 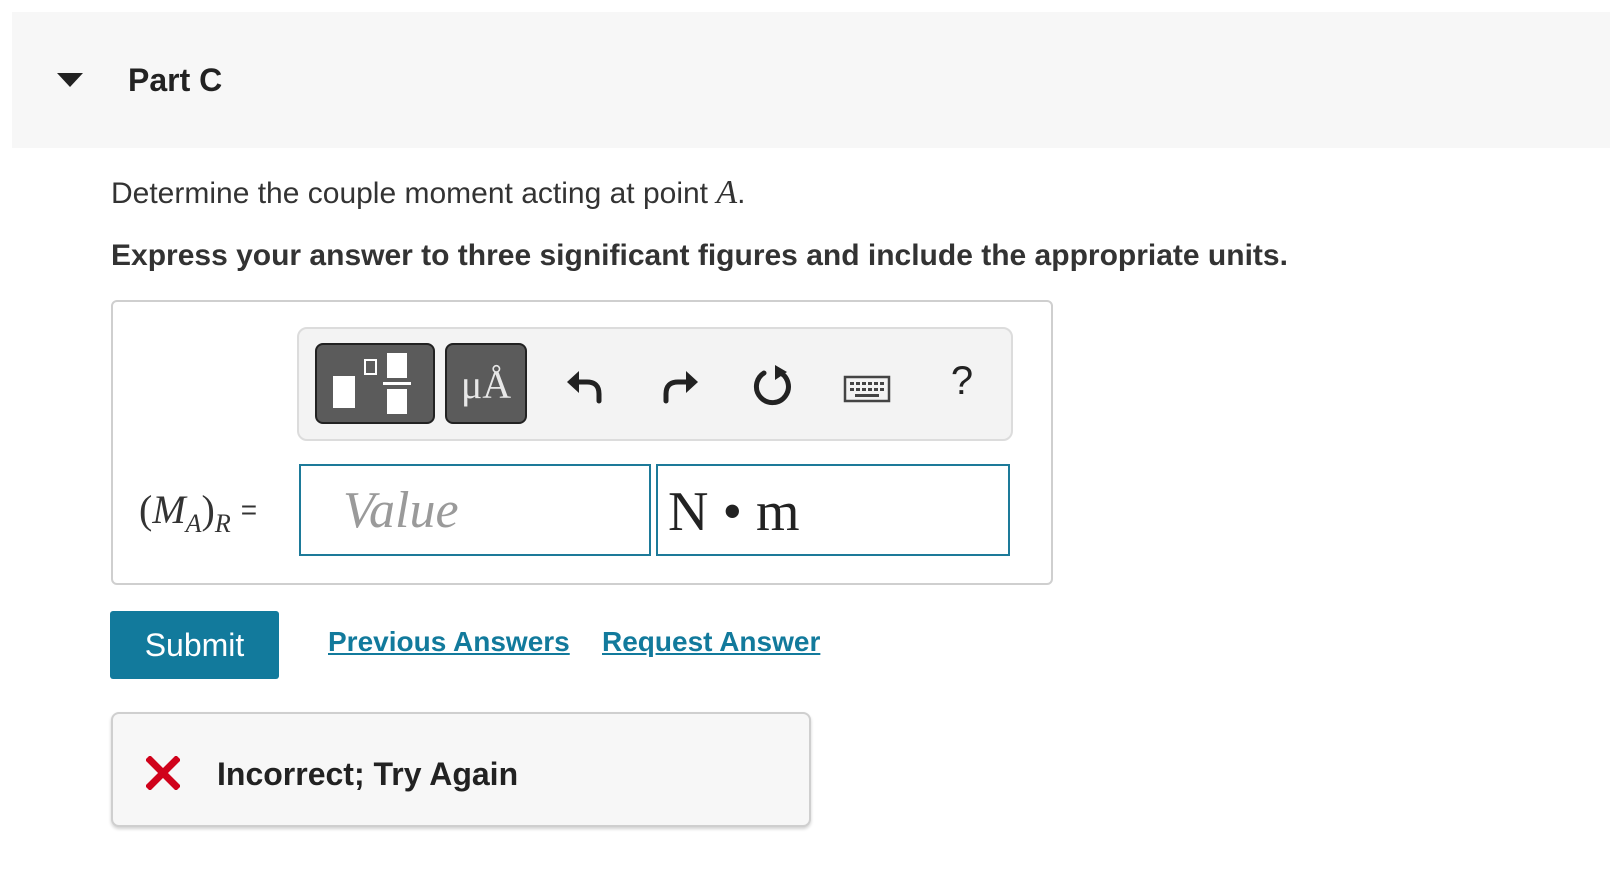 I want to click on label-equals: =, so click(x=249, y=509).